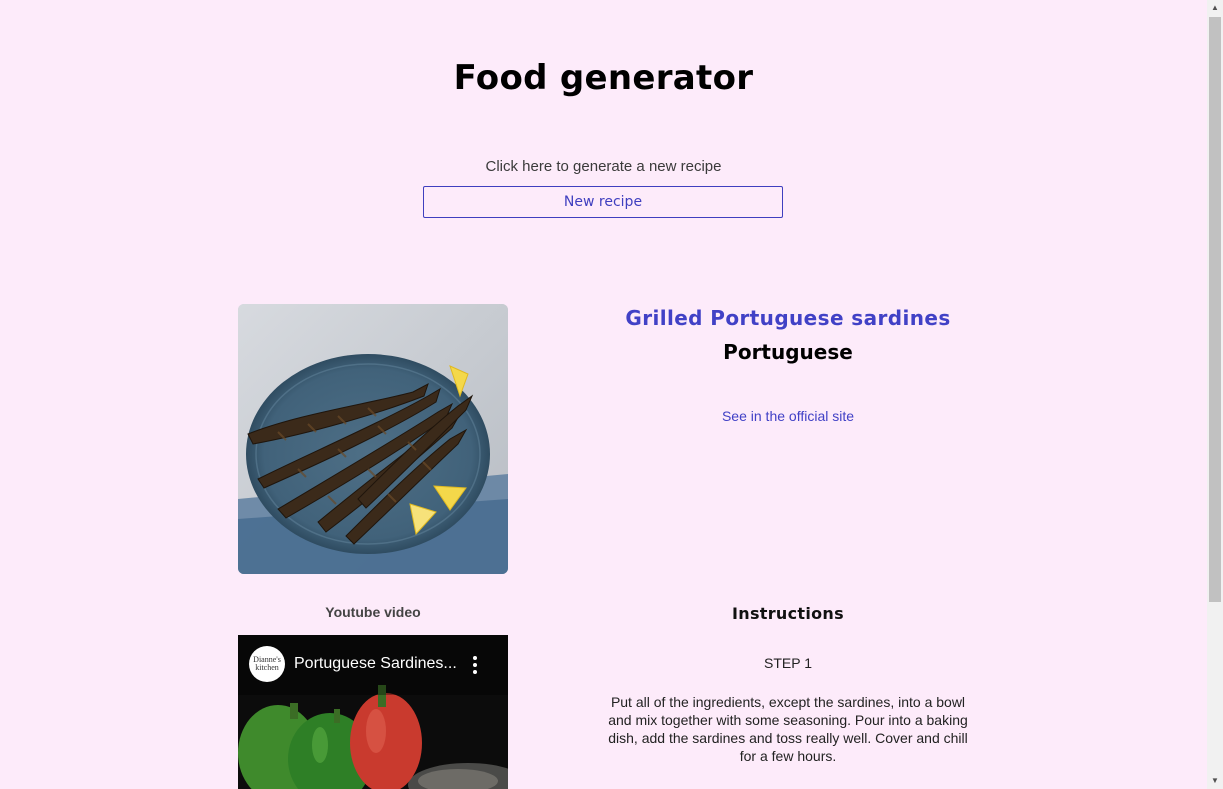  Describe the element at coordinates (1215, 309) in the screenshot. I see `scroll-thumb` at that location.